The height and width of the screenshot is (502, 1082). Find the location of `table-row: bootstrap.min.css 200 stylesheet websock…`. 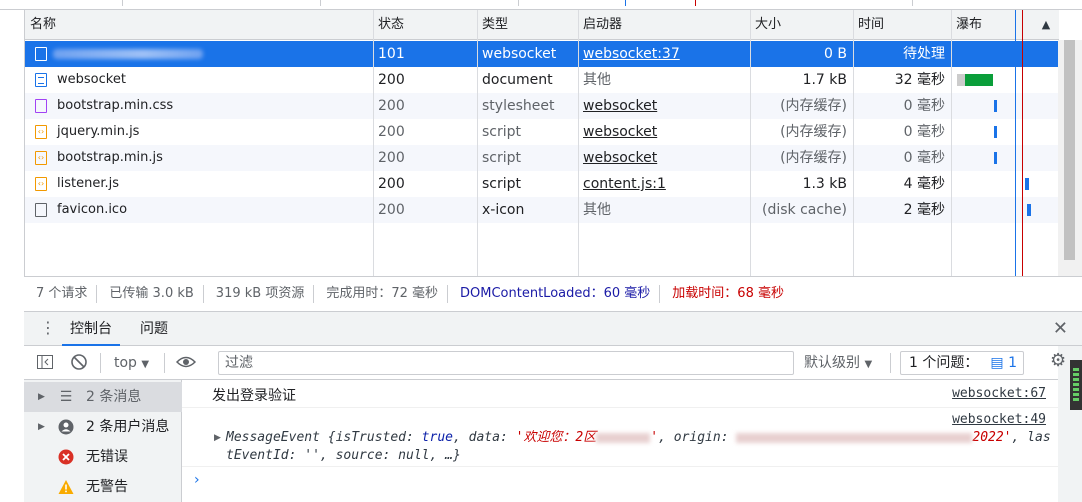

table-row: bootstrap.min.css 200 stylesheet websock… is located at coordinates (542, 106).